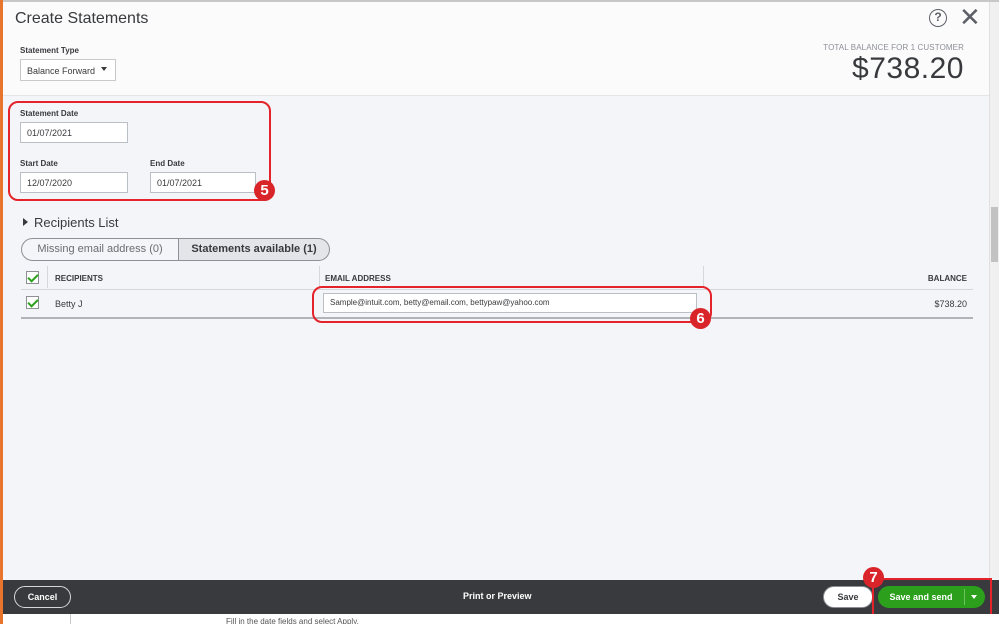  Describe the element at coordinates (700, 318) in the screenshot. I see `callout-badge-6: 6` at that location.